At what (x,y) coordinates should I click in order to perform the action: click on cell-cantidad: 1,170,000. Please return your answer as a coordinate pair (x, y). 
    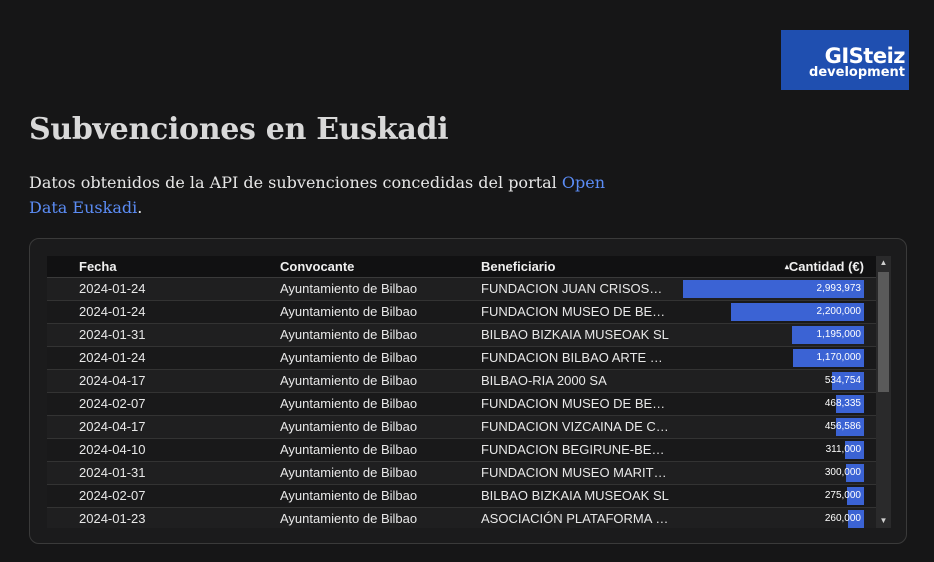
    Looking at the image, I should click on (772, 358).